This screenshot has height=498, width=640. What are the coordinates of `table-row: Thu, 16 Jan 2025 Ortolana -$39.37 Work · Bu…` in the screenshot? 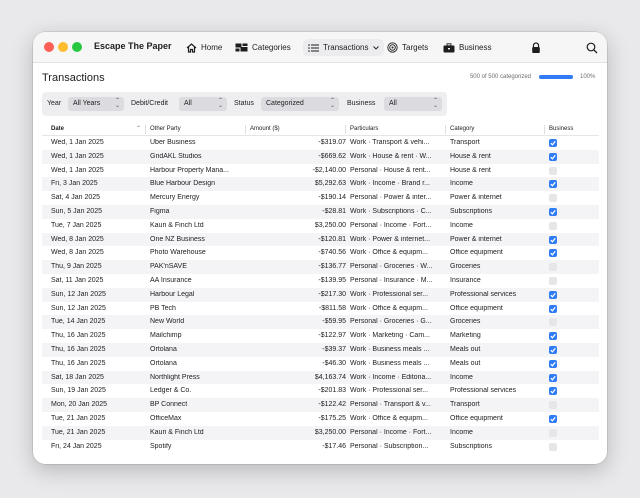 It's located at (320, 349).